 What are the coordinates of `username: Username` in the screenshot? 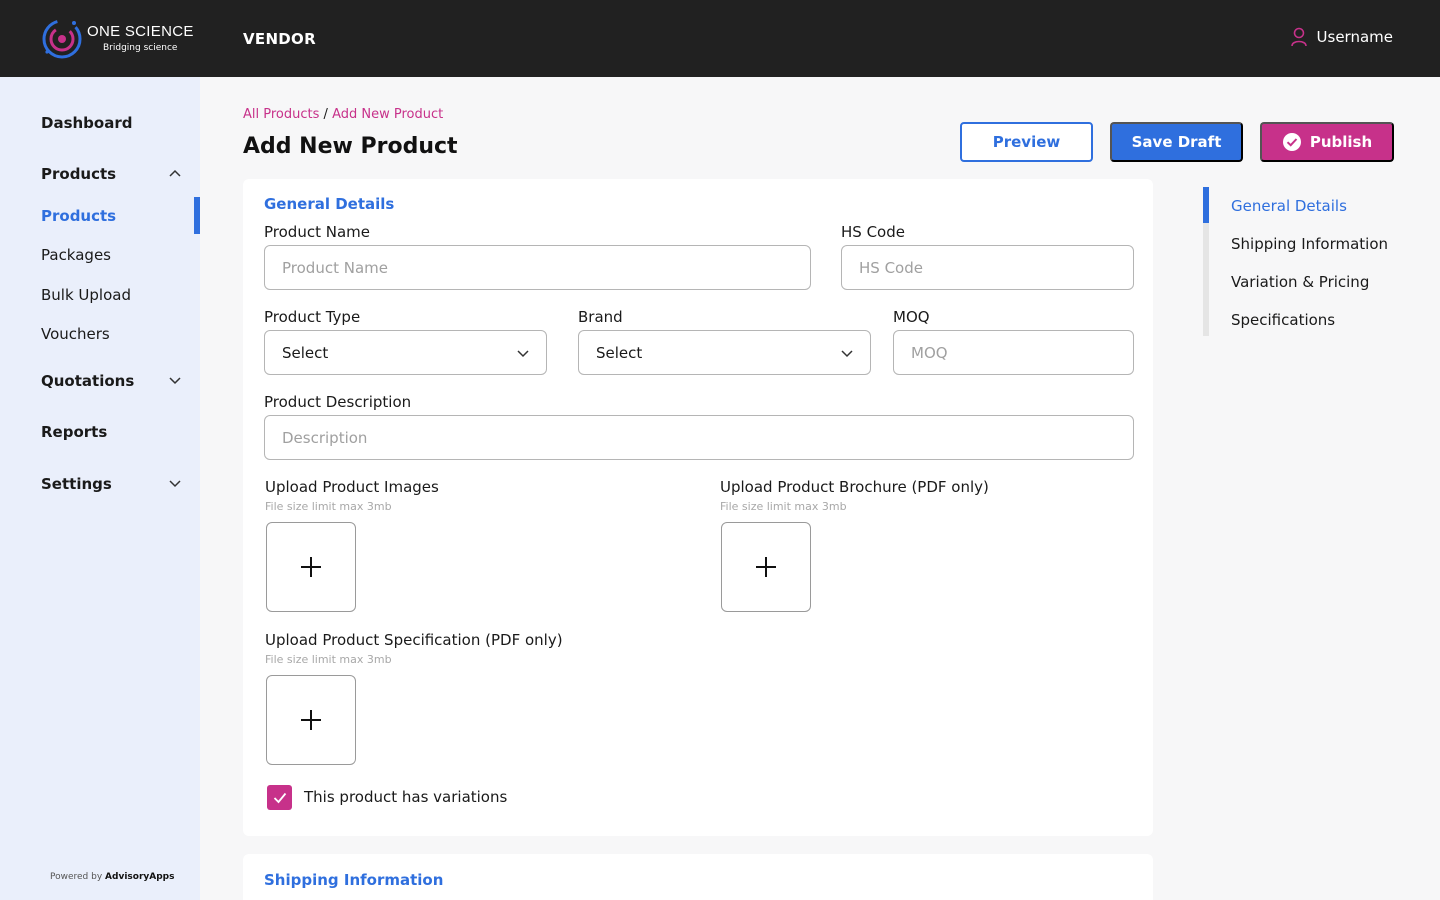 It's located at (1354, 37).